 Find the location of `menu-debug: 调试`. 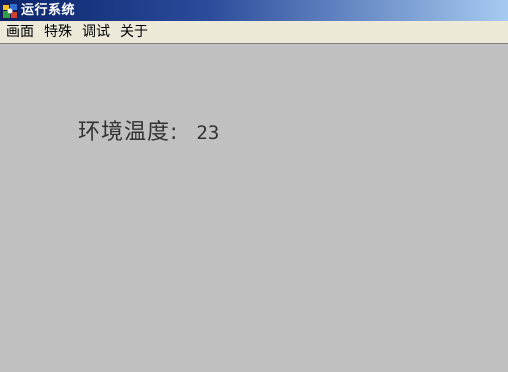

menu-debug: 调试 is located at coordinates (96, 32).